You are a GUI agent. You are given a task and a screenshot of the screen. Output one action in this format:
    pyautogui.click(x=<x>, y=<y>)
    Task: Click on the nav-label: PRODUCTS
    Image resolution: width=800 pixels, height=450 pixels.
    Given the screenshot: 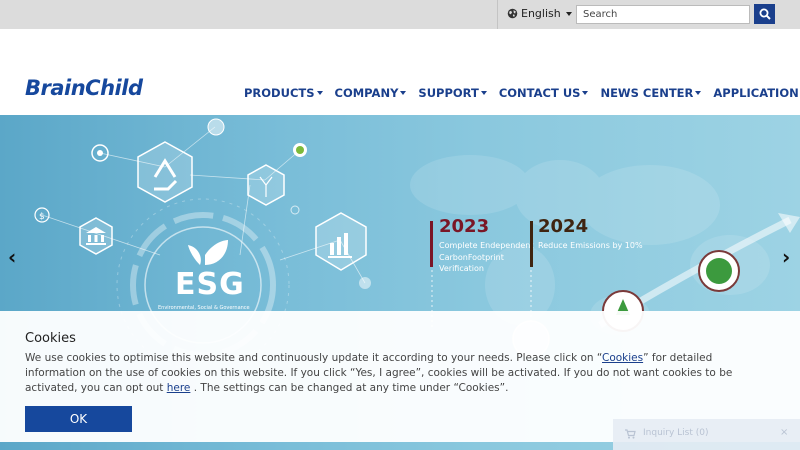 What is the action you would take?
    pyautogui.click(x=279, y=93)
    